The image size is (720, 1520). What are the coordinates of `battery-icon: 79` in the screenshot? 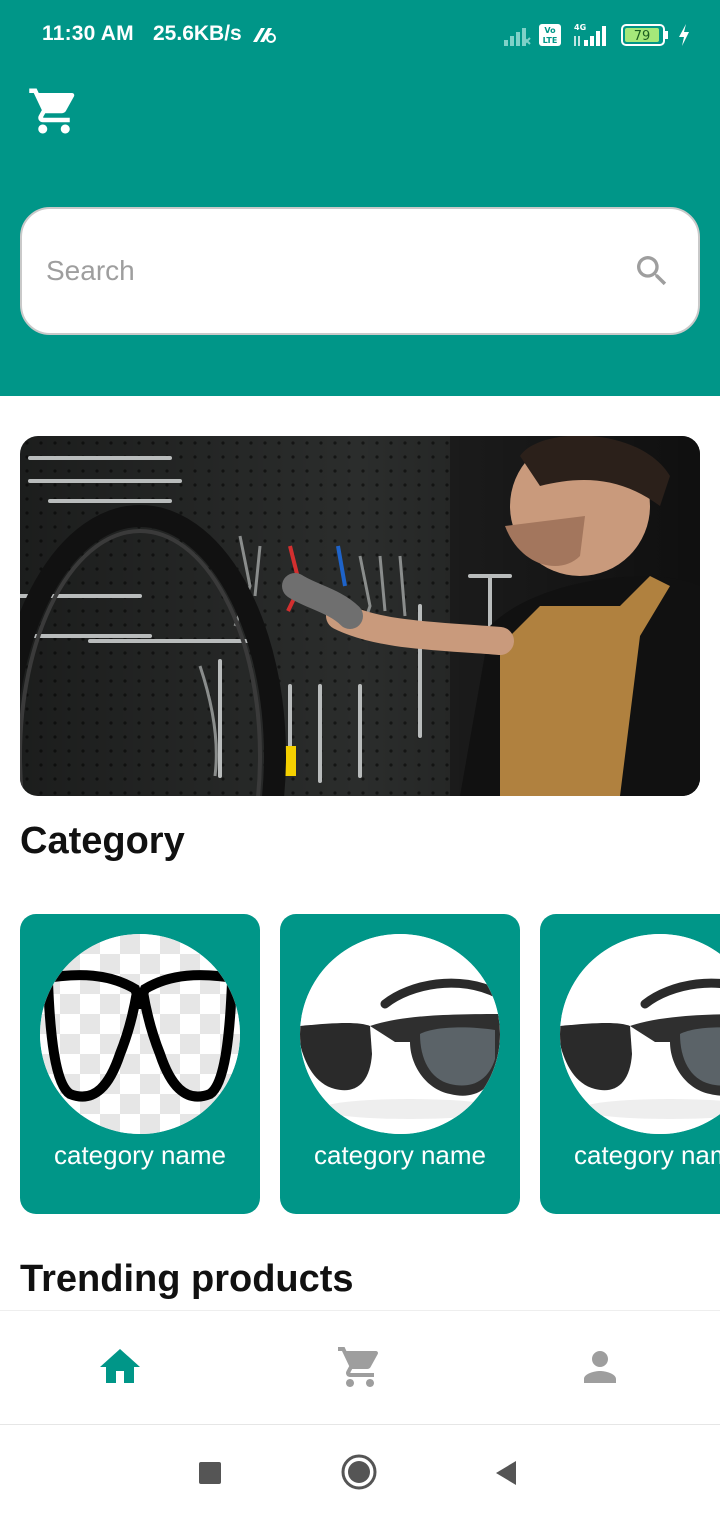 It's located at (644, 35).